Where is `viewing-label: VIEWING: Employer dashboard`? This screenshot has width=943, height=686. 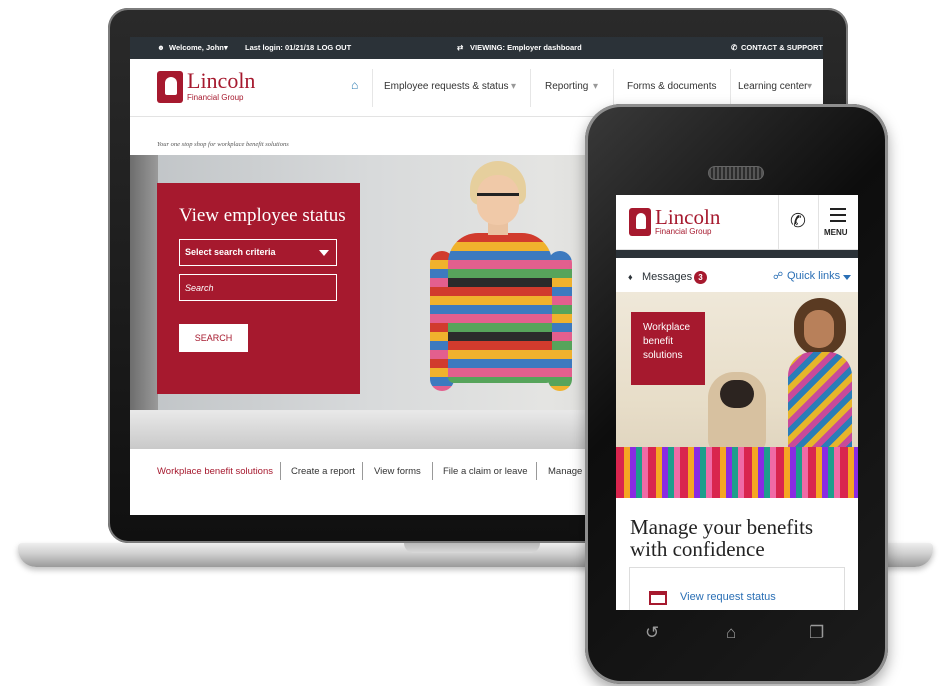 viewing-label: VIEWING: Employer dashboard is located at coordinates (526, 47).